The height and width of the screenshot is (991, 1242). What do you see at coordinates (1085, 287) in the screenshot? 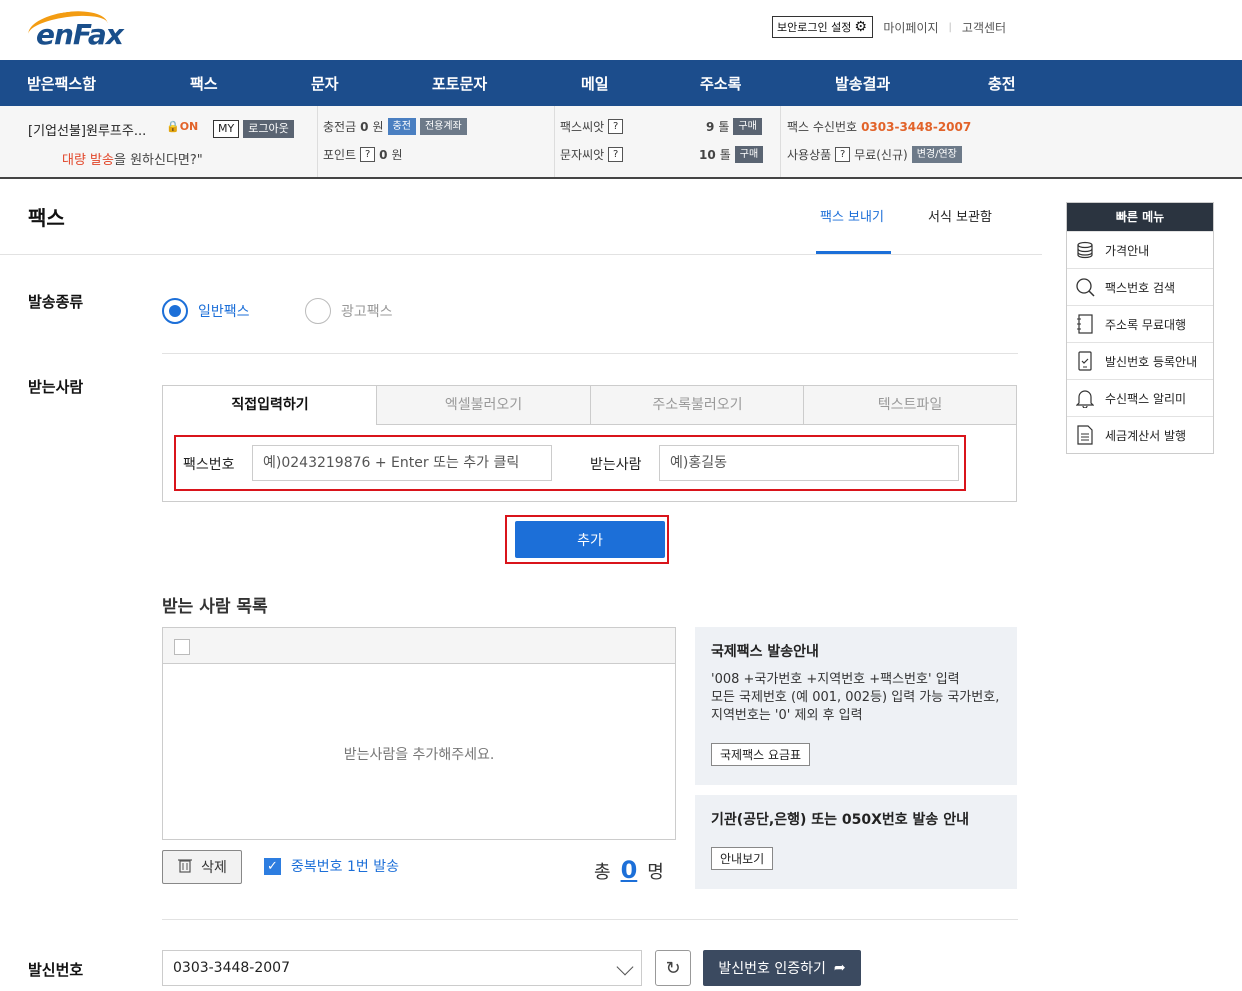
I see `search-icon` at bounding box center [1085, 287].